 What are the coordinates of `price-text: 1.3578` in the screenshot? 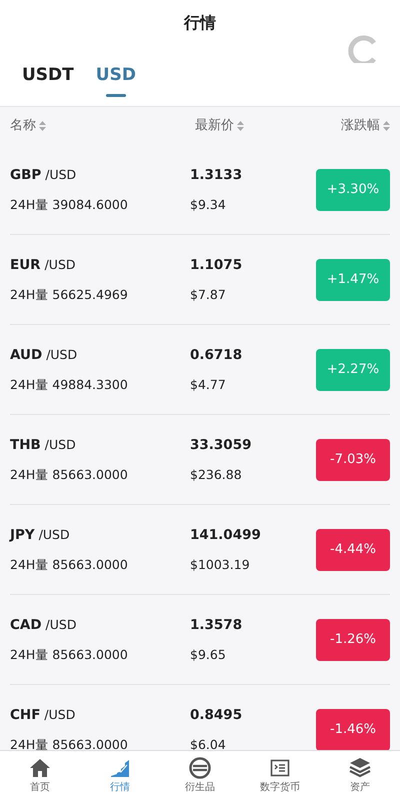 It's located at (216, 624).